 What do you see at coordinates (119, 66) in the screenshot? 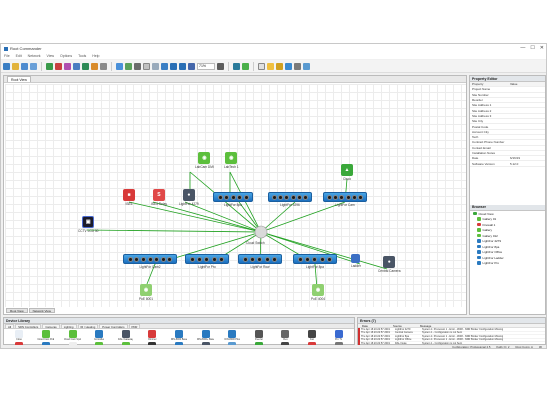
I see `send-icon` at bounding box center [119, 66].